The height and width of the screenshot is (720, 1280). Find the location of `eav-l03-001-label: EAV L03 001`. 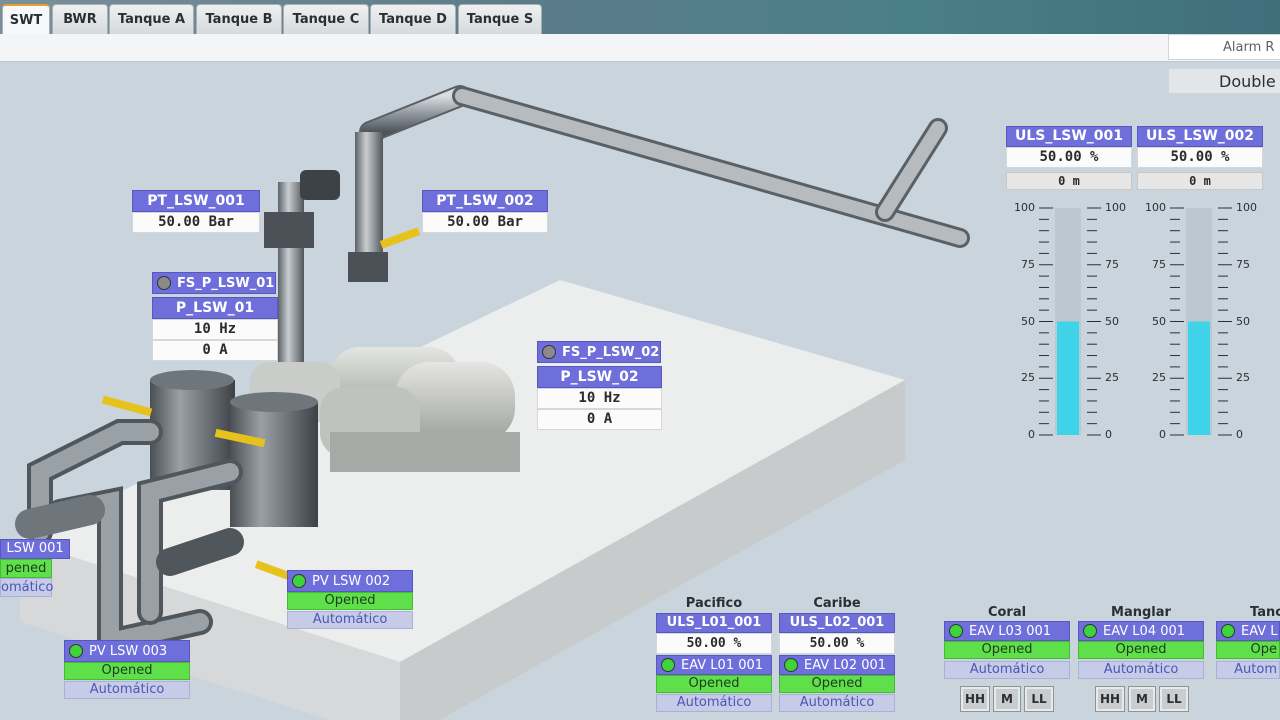

eav-l03-001-label: EAV L03 001 is located at coordinates (1010, 631).